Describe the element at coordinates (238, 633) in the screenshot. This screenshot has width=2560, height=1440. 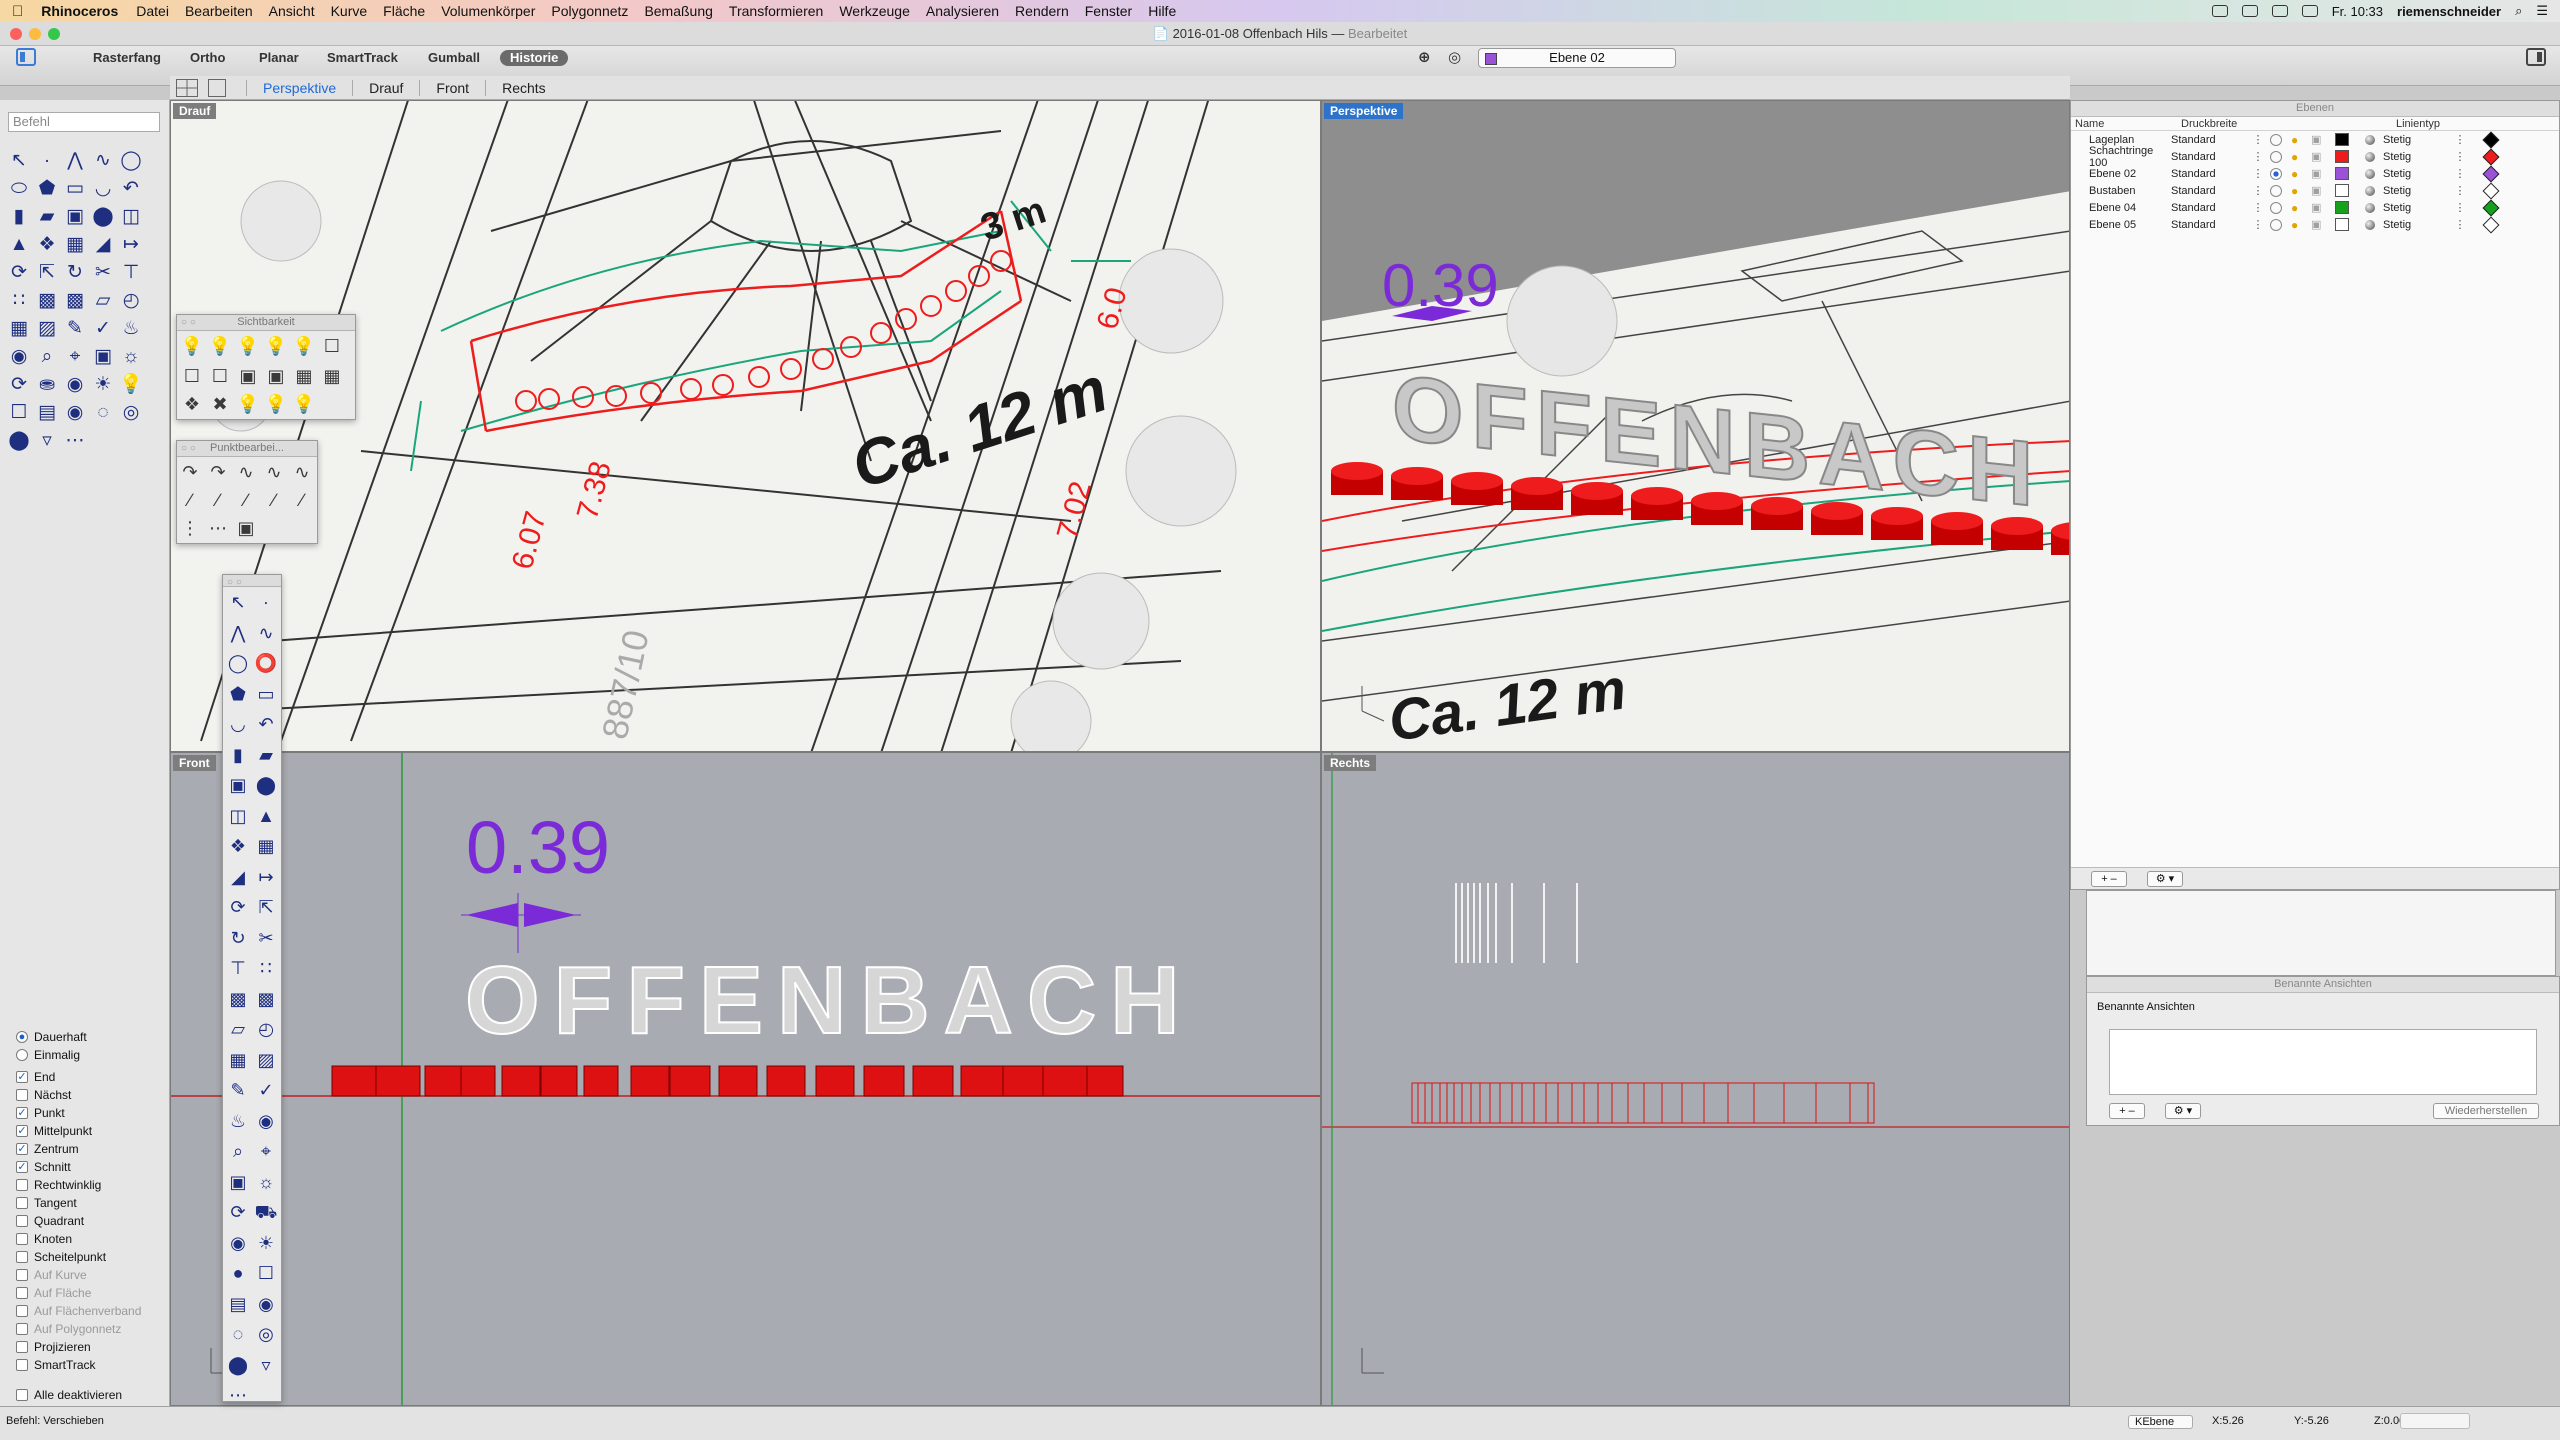
I see `floating-tool-icon: ⋀` at that location.